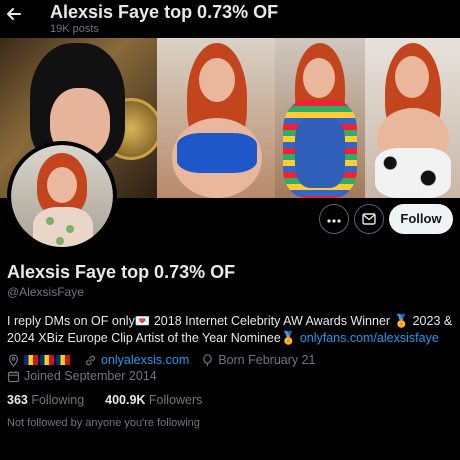 This screenshot has height=460, width=460. I want to click on follow-button: Follow, so click(421, 219).